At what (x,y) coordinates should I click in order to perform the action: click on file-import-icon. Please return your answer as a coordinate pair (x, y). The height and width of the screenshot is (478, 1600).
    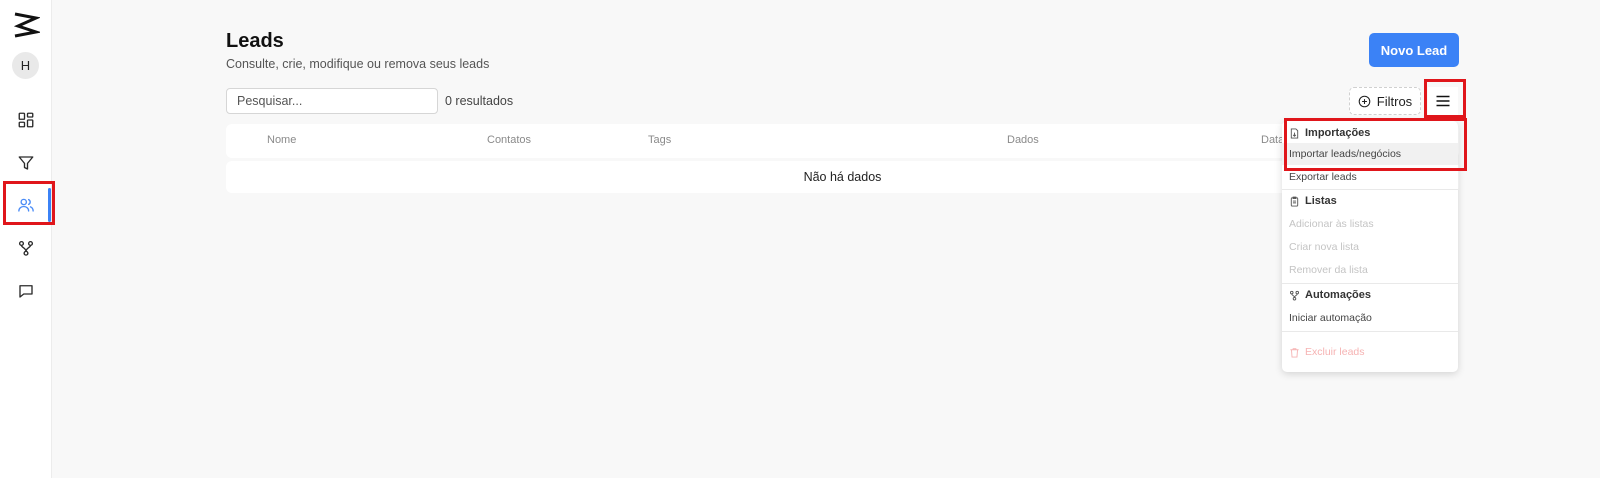
    Looking at the image, I should click on (1294, 133).